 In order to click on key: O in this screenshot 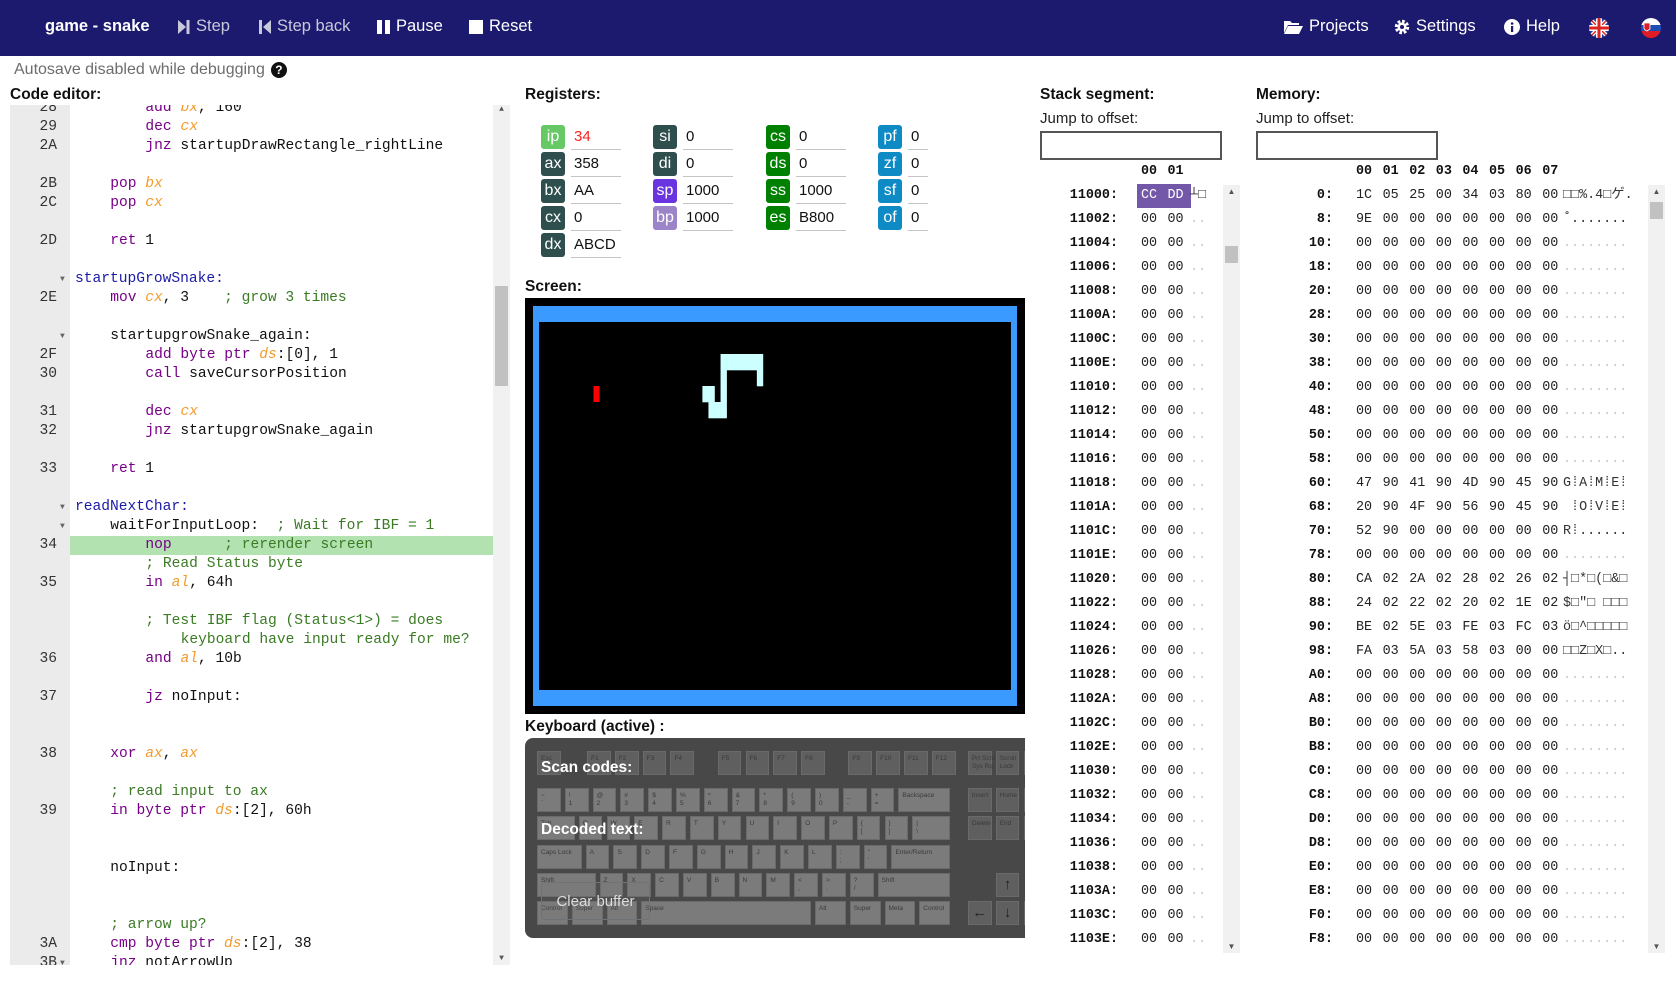, I will do `click(813, 828)`.